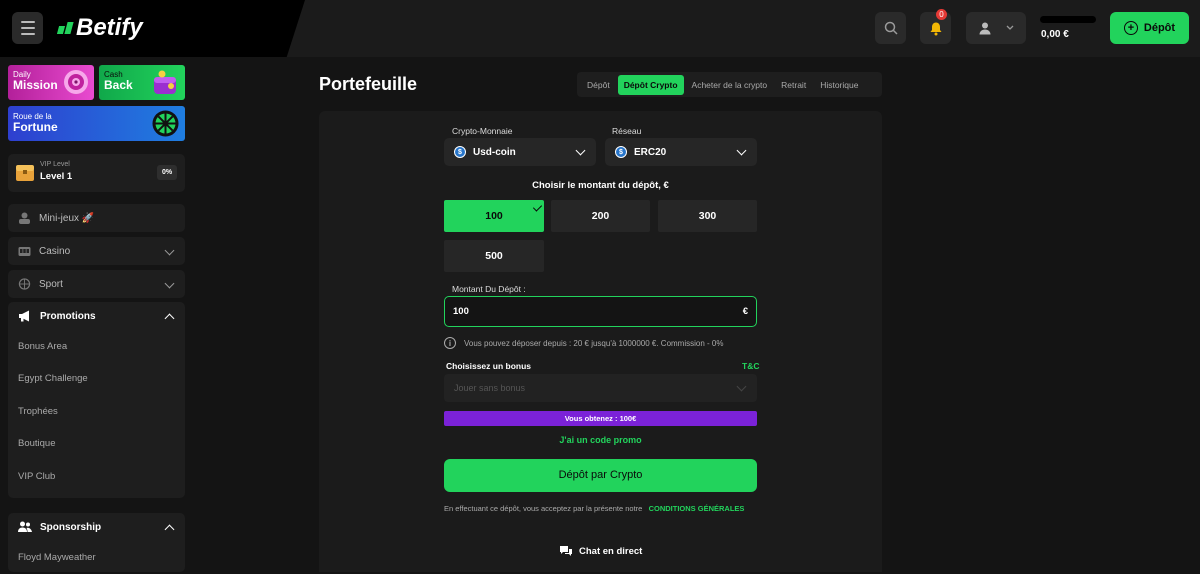  Describe the element at coordinates (681, 152) in the screenshot. I see `network-select: $ ERC20` at that location.